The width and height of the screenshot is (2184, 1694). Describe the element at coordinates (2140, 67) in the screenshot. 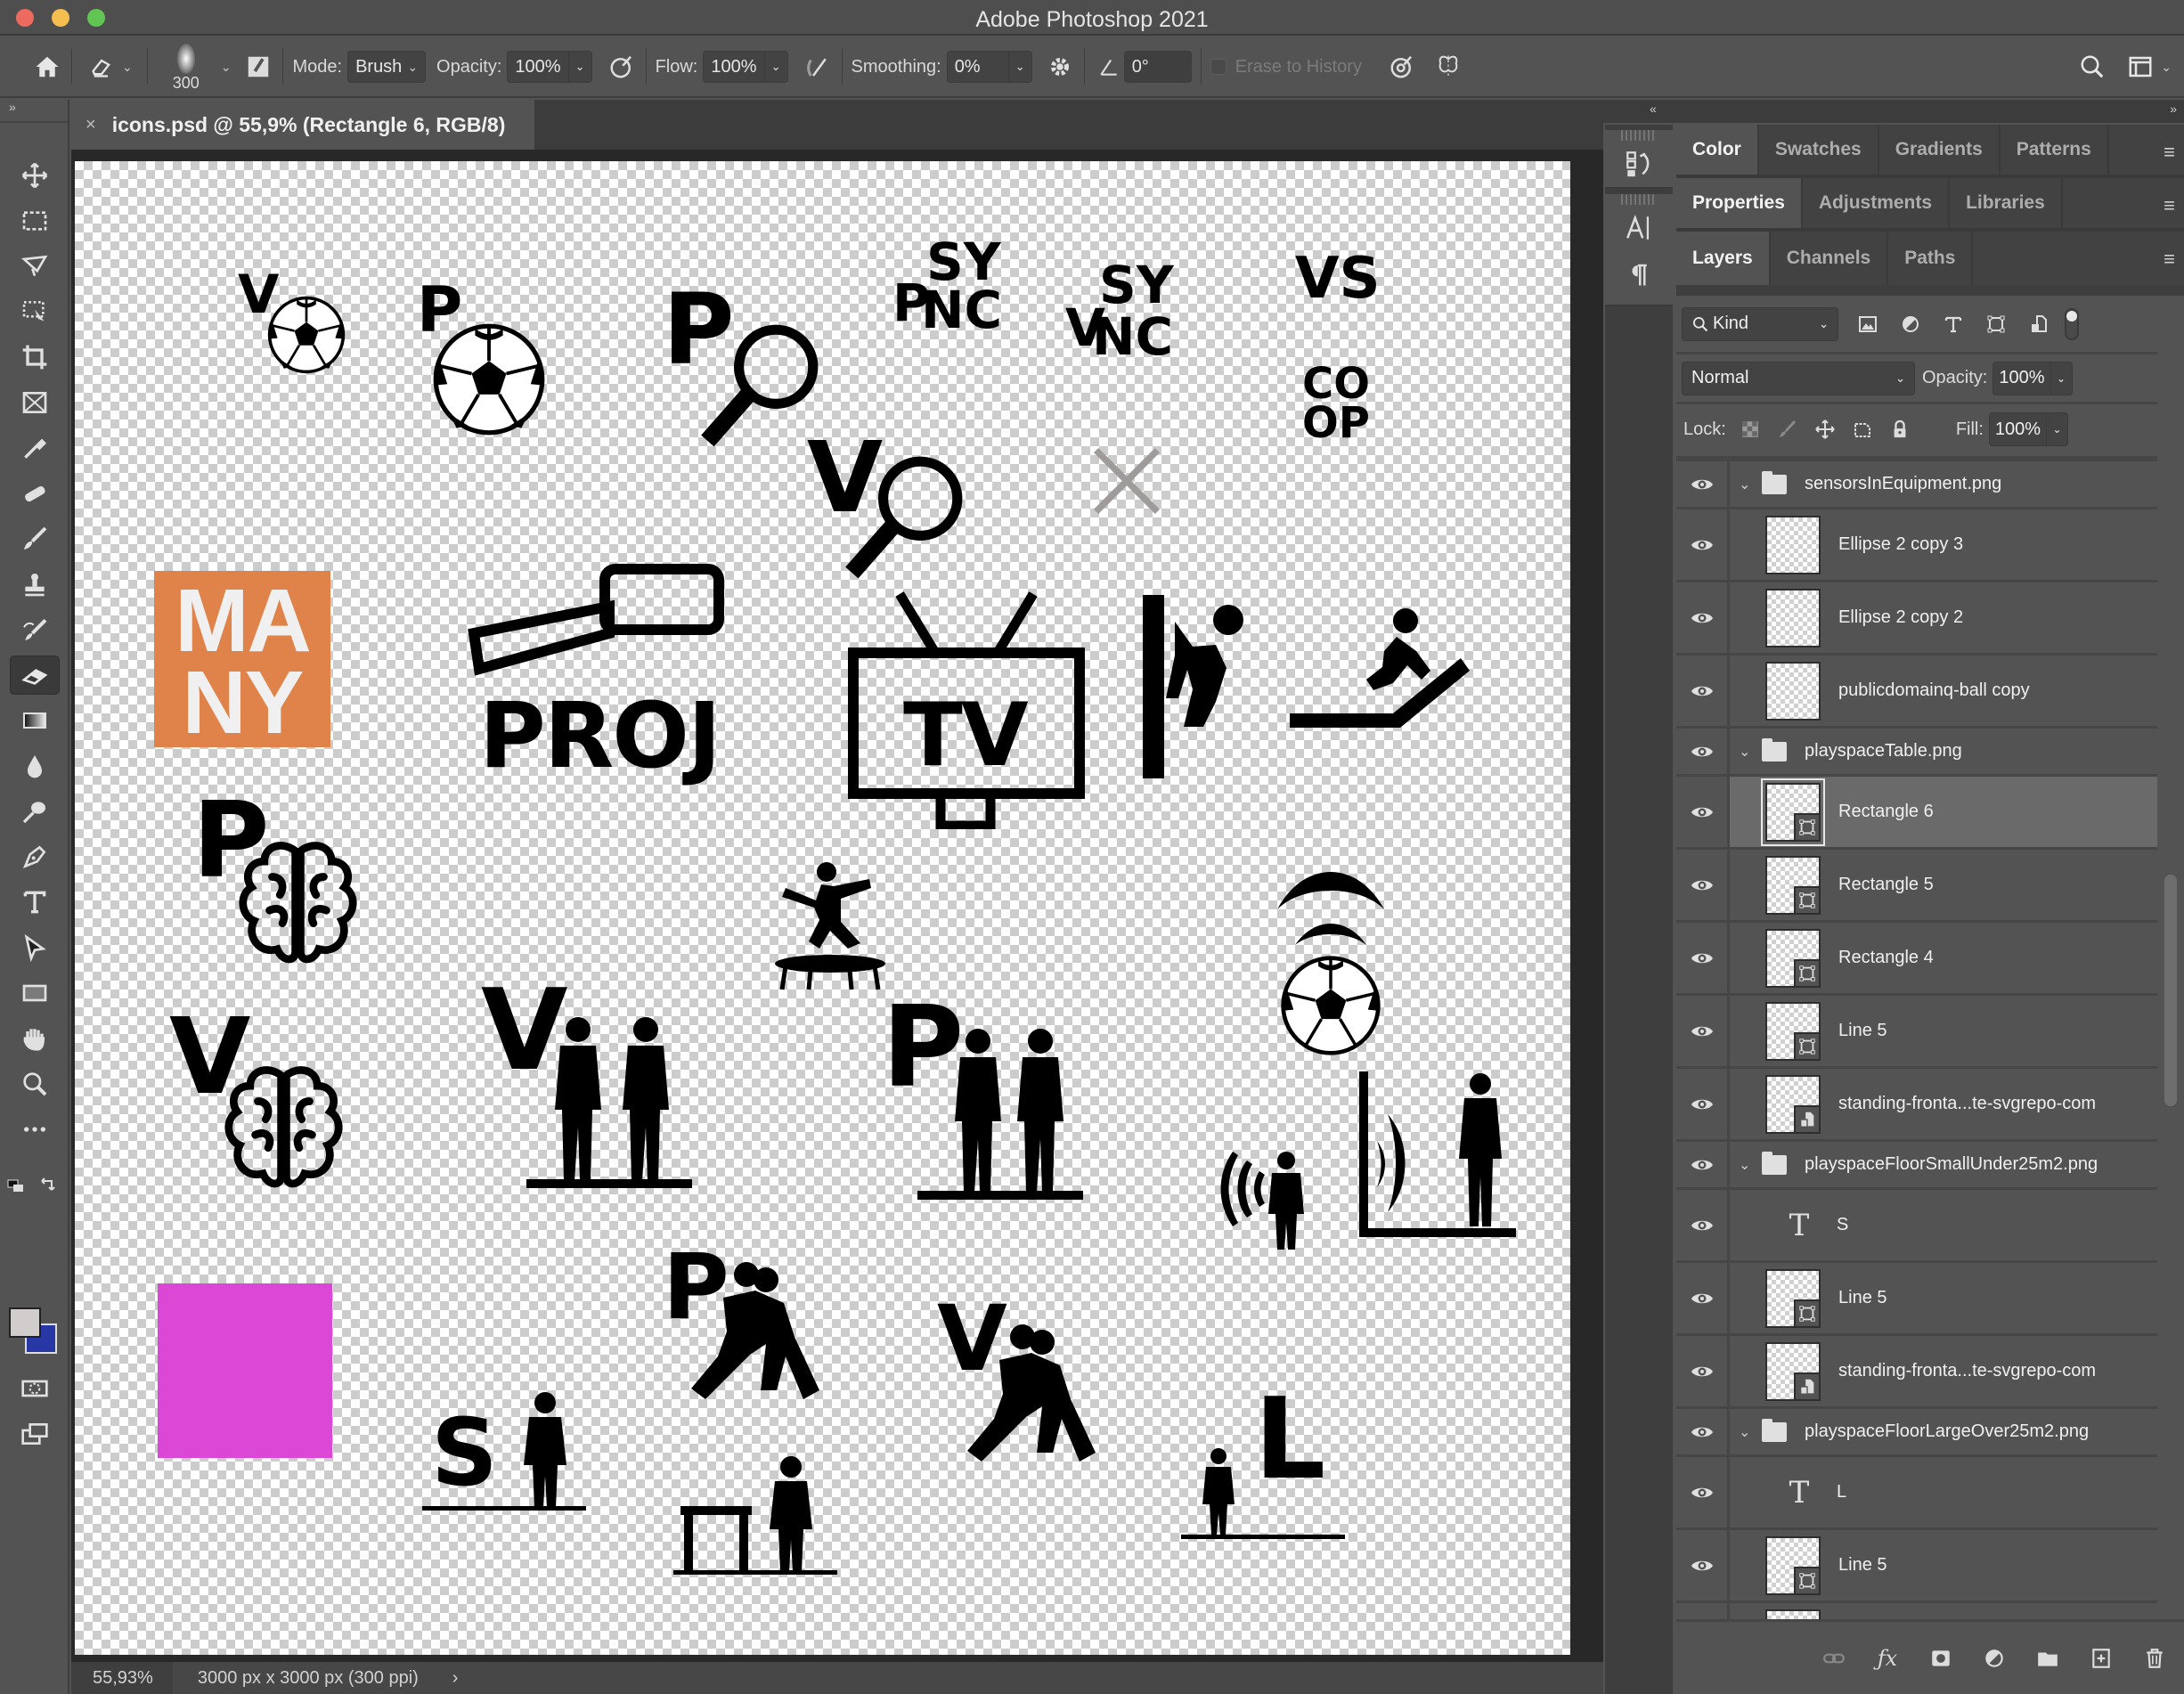

I see `workspace-switcher` at that location.